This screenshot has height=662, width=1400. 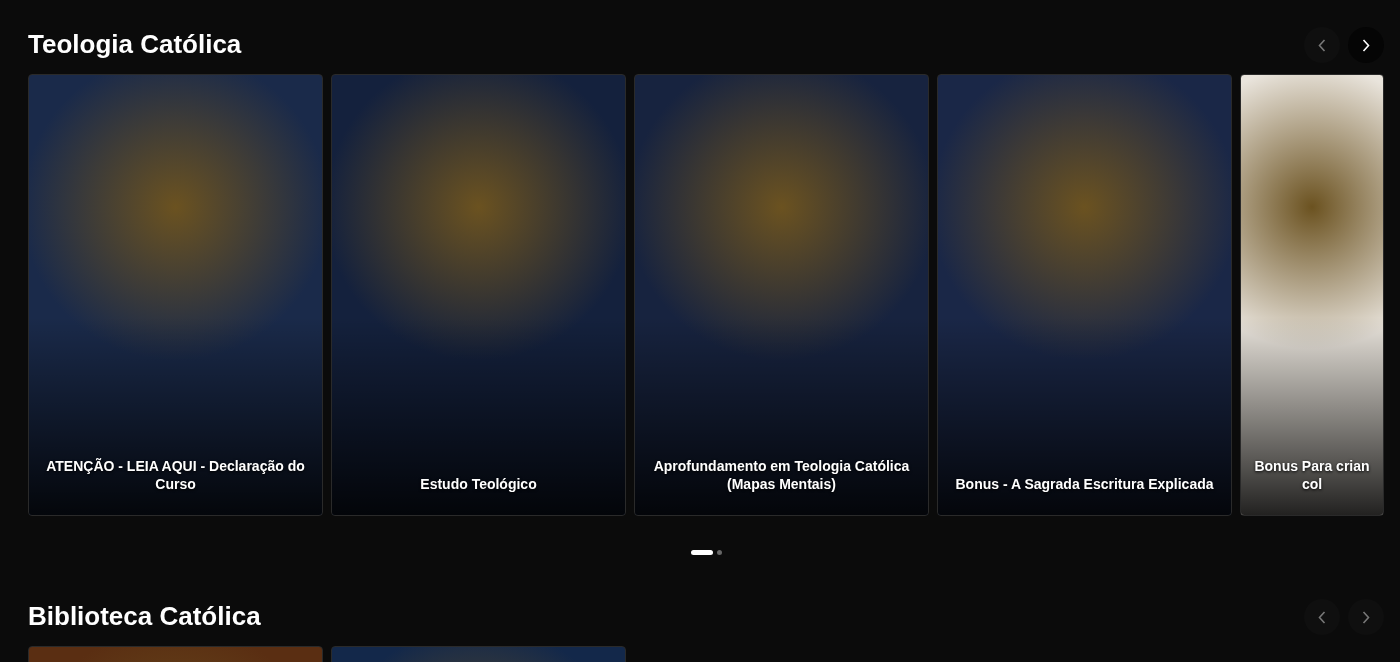 I want to click on course-title: Aprofundamento em Teologia Católica (Mapas Mentais), so click(x=781, y=475).